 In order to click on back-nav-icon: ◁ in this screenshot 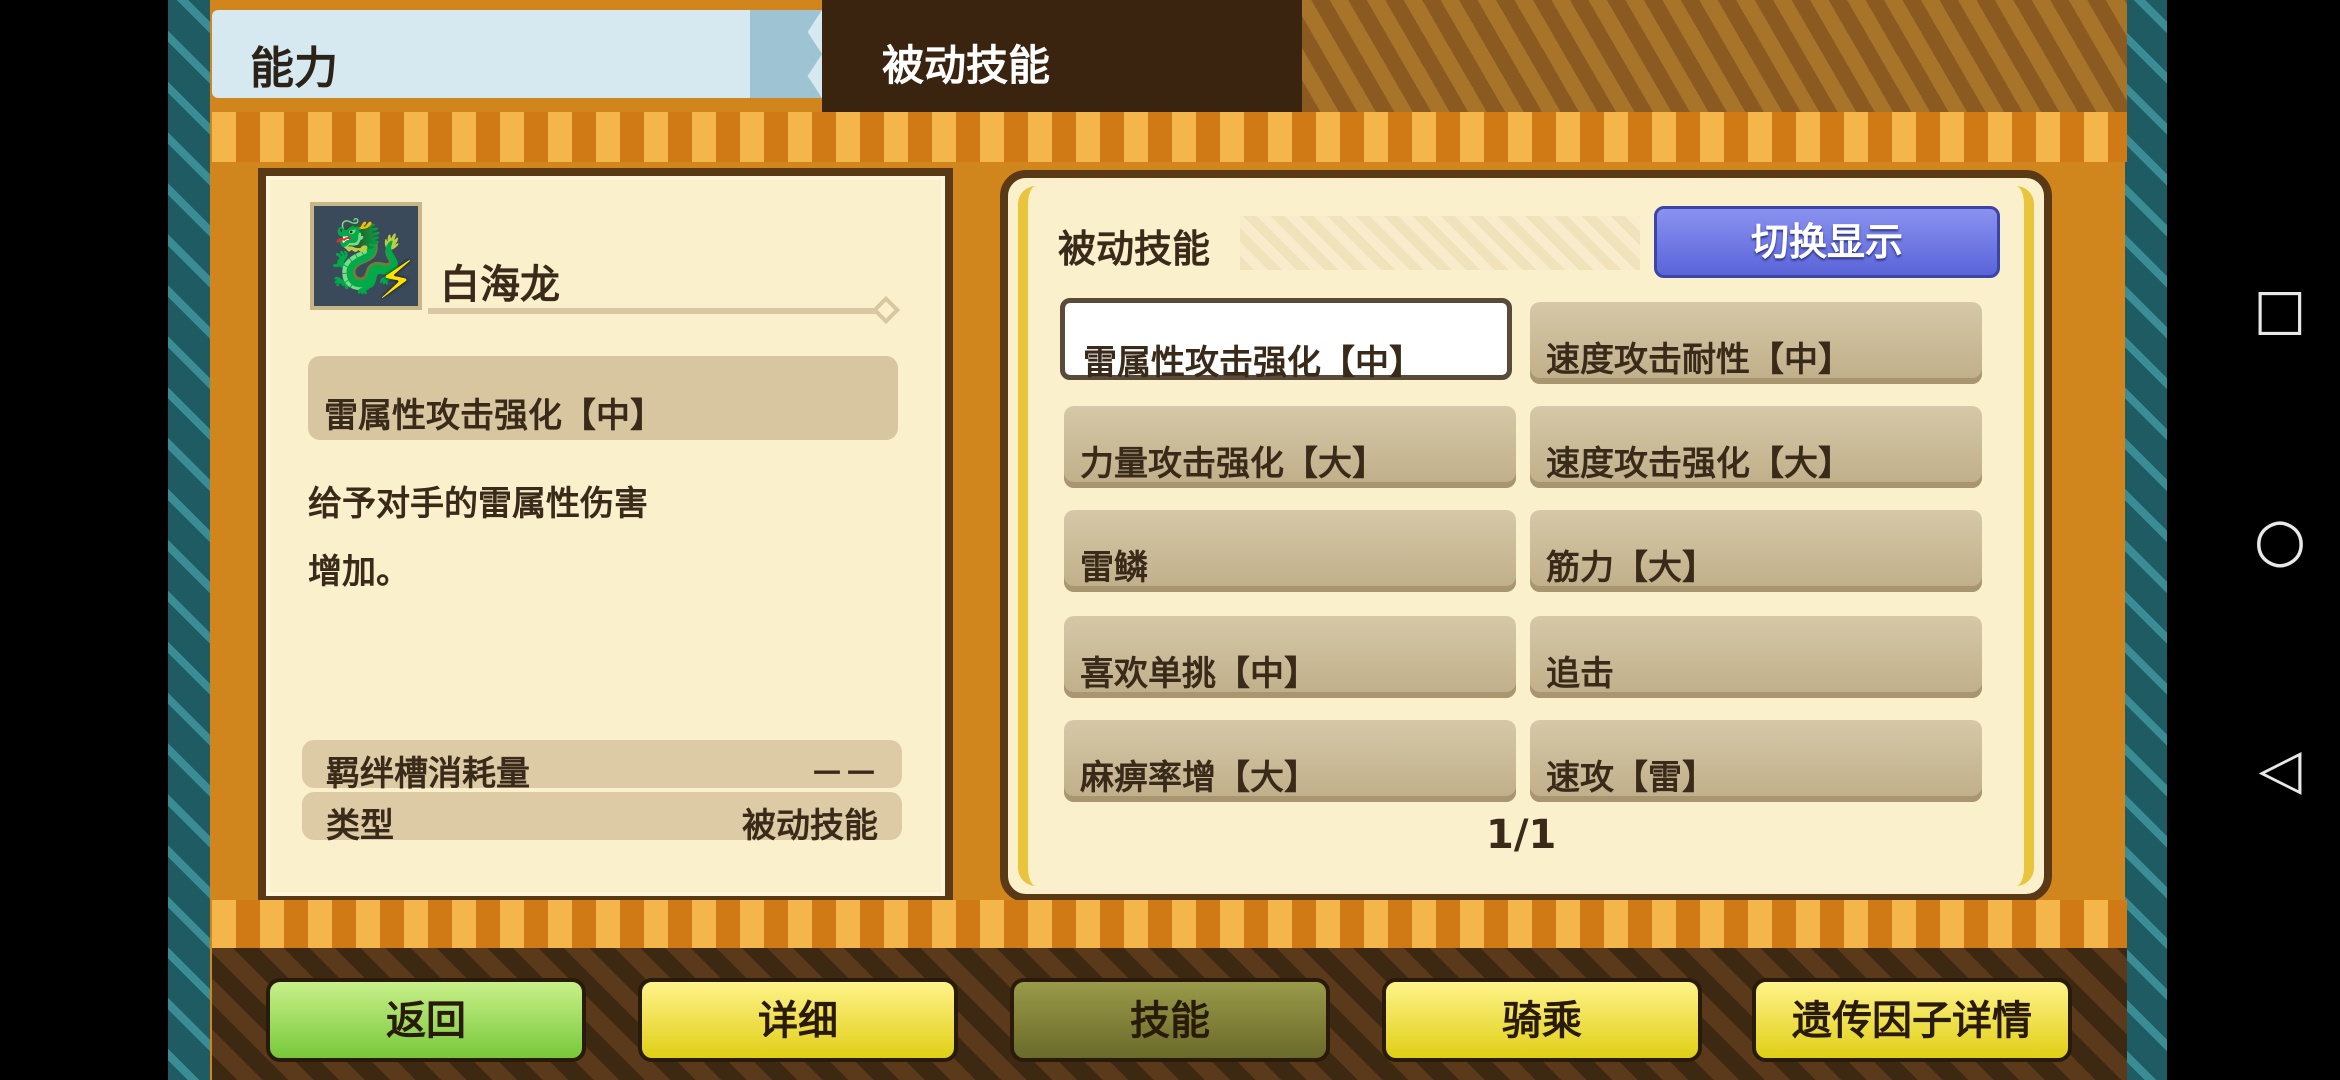, I will do `click(2280, 770)`.